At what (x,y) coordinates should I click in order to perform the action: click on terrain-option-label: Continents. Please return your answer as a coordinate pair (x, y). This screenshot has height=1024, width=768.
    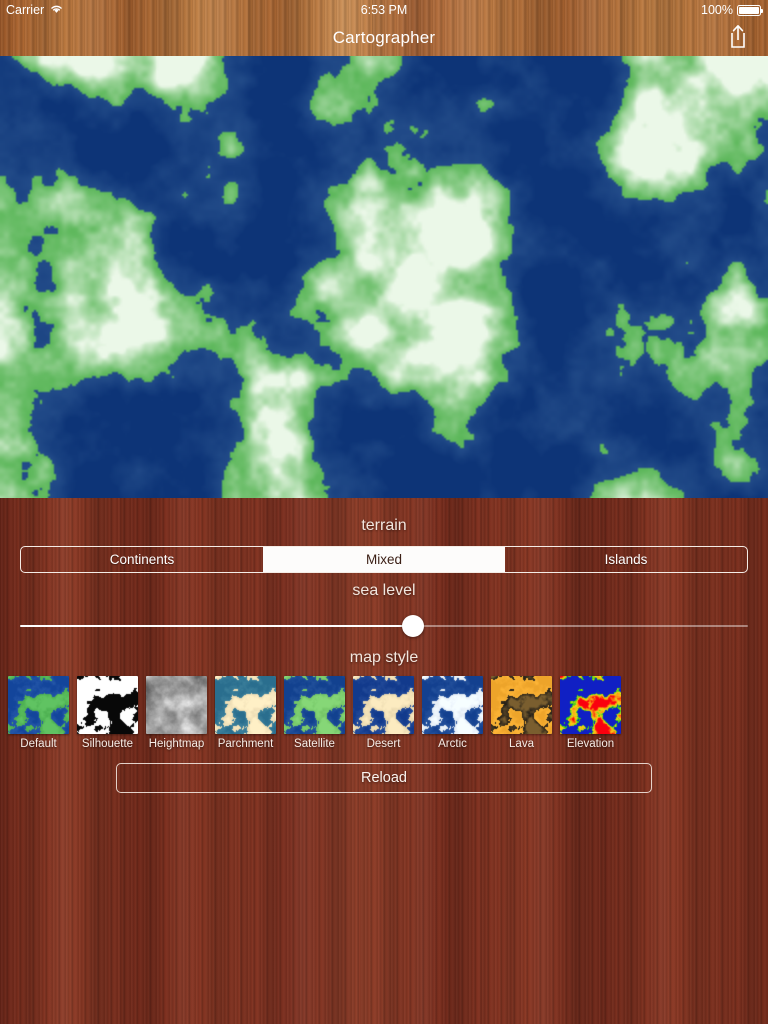
    Looking at the image, I should click on (142, 559).